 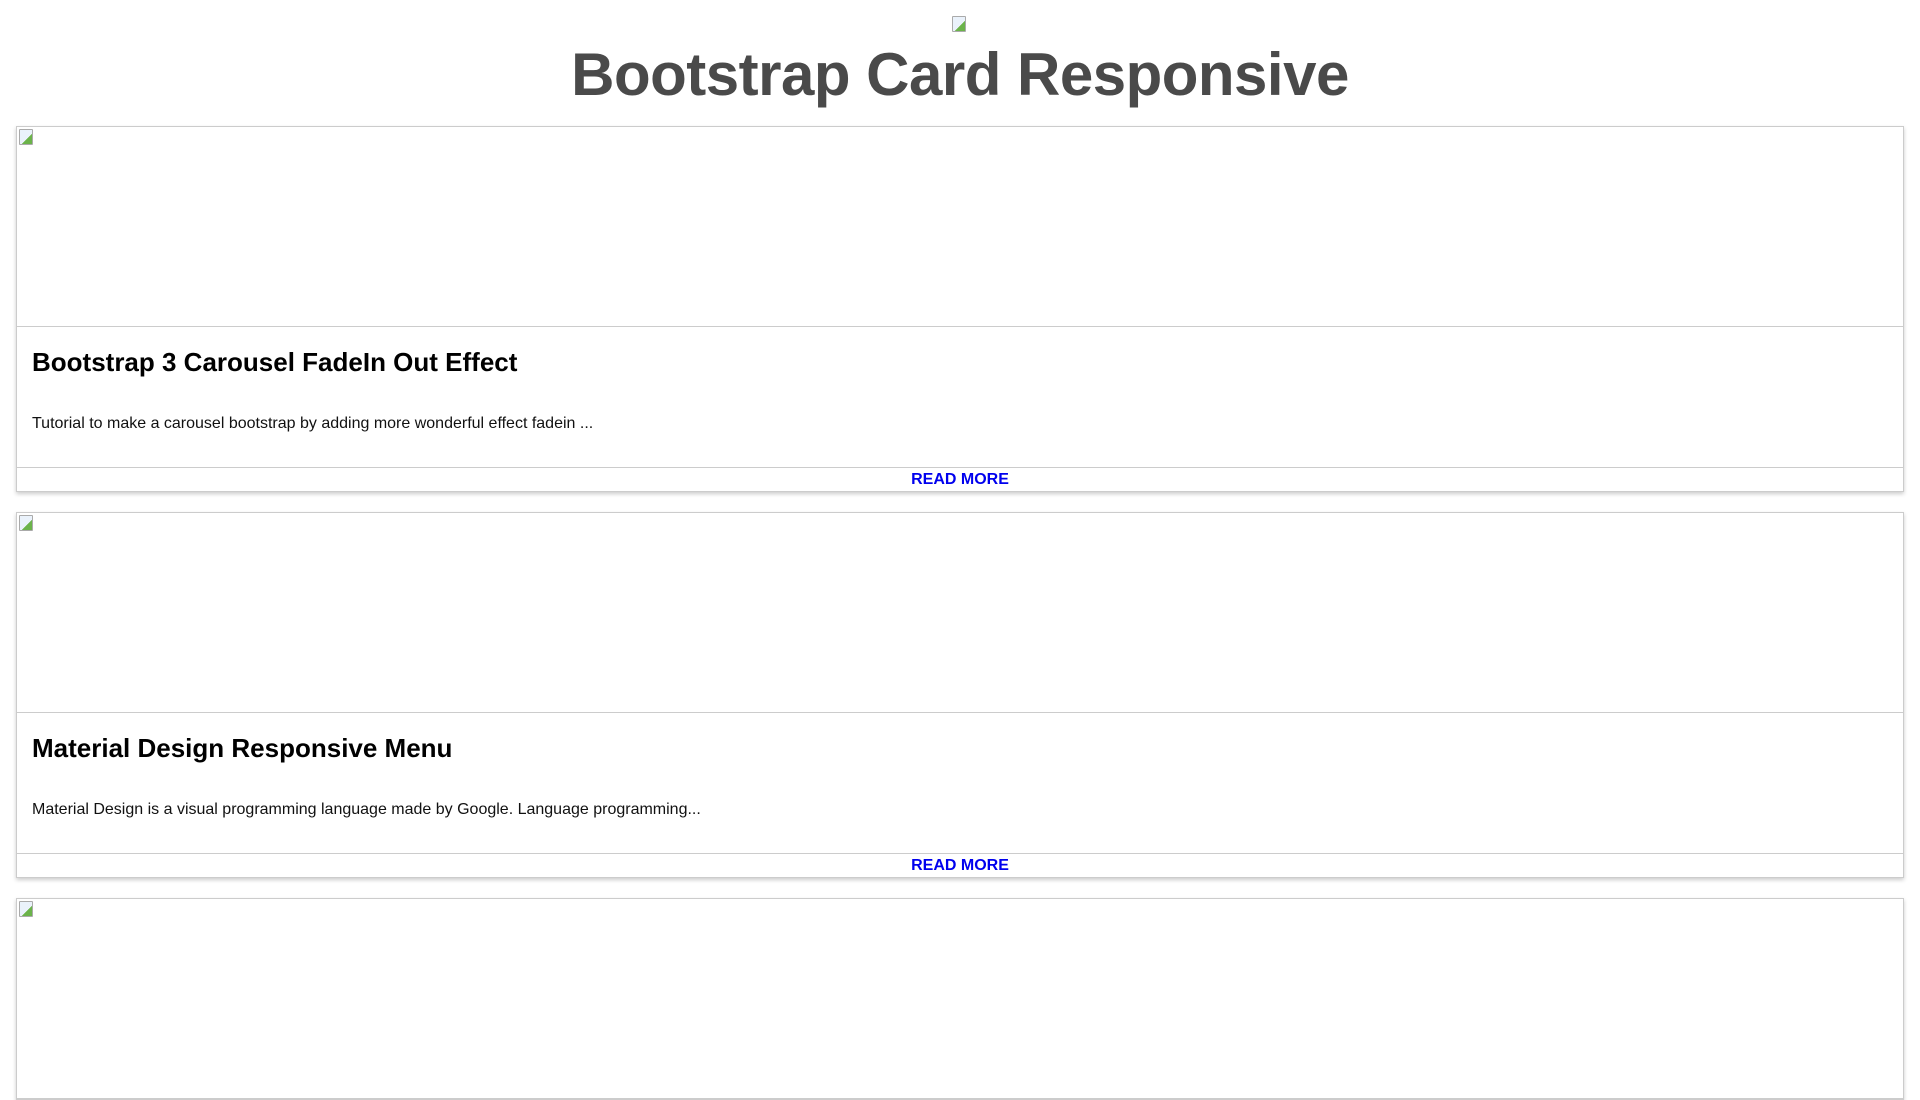 What do you see at coordinates (960, 24) in the screenshot?
I see `logo-broken-image-icon` at bounding box center [960, 24].